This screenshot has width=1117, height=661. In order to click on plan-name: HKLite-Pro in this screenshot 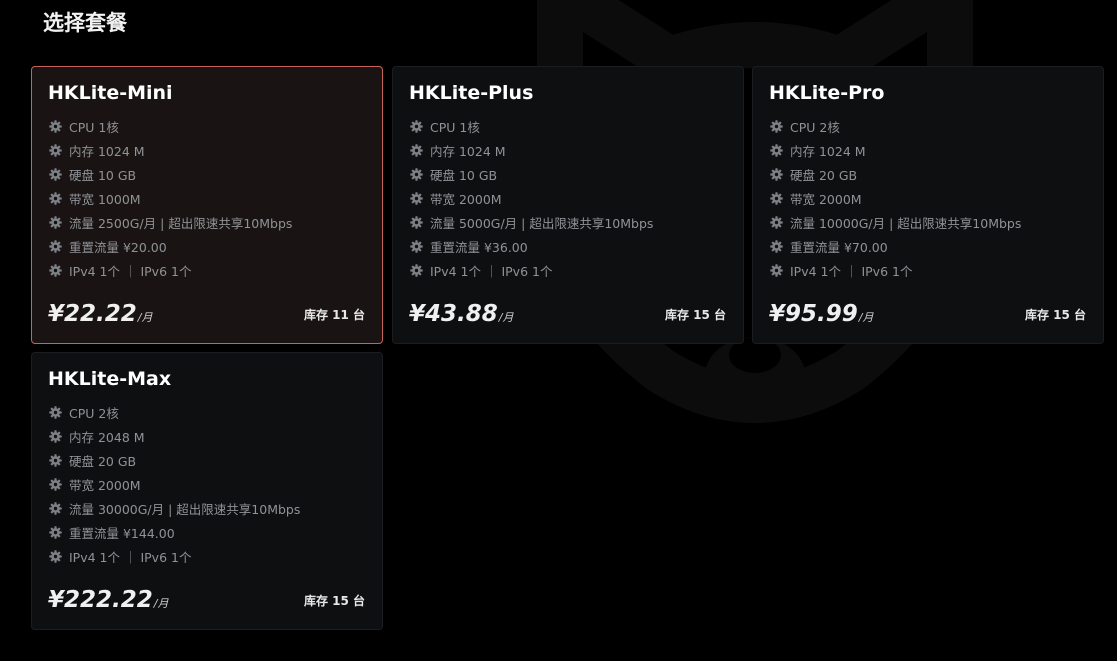, I will do `click(827, 93)`.